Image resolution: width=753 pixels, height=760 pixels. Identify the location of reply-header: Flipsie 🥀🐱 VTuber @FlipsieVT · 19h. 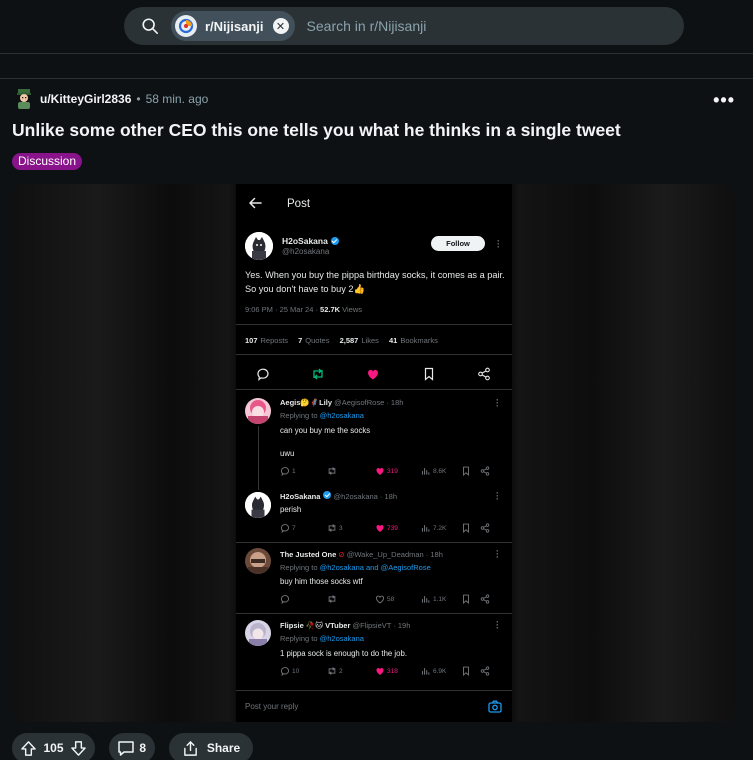
(345, 625).